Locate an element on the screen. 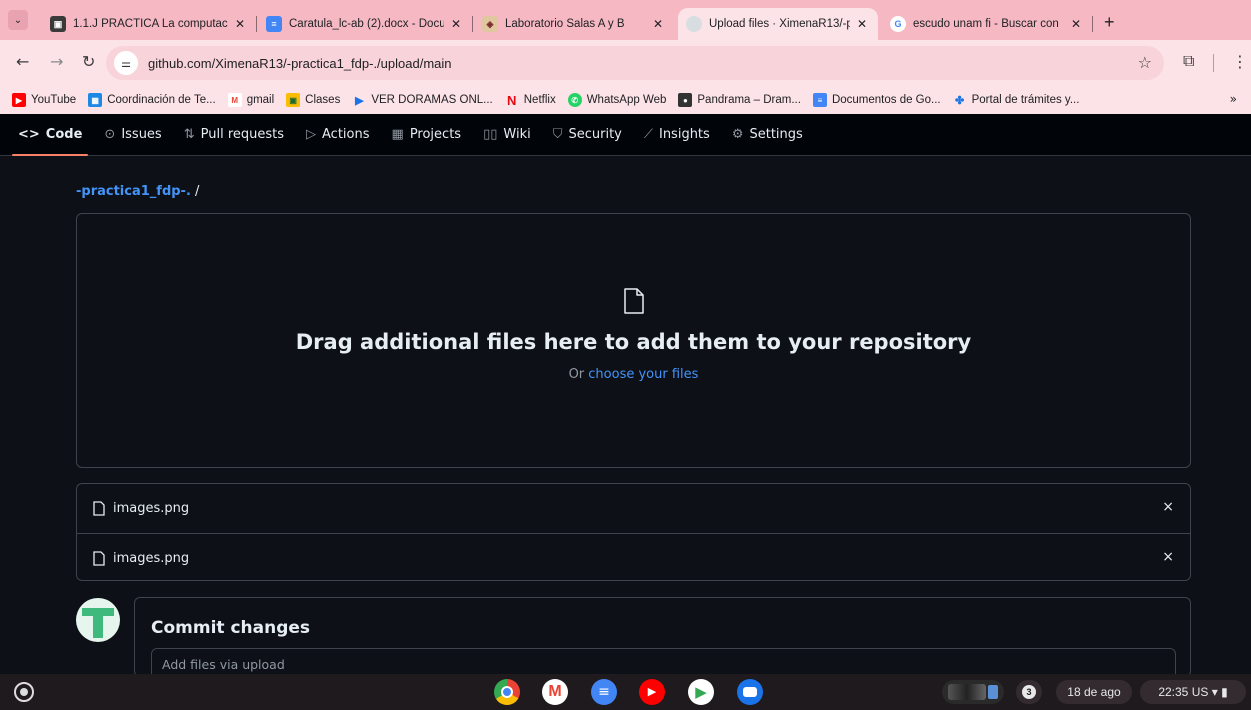  date-pill: 18 de ago is located at coordinates (1094, 692).